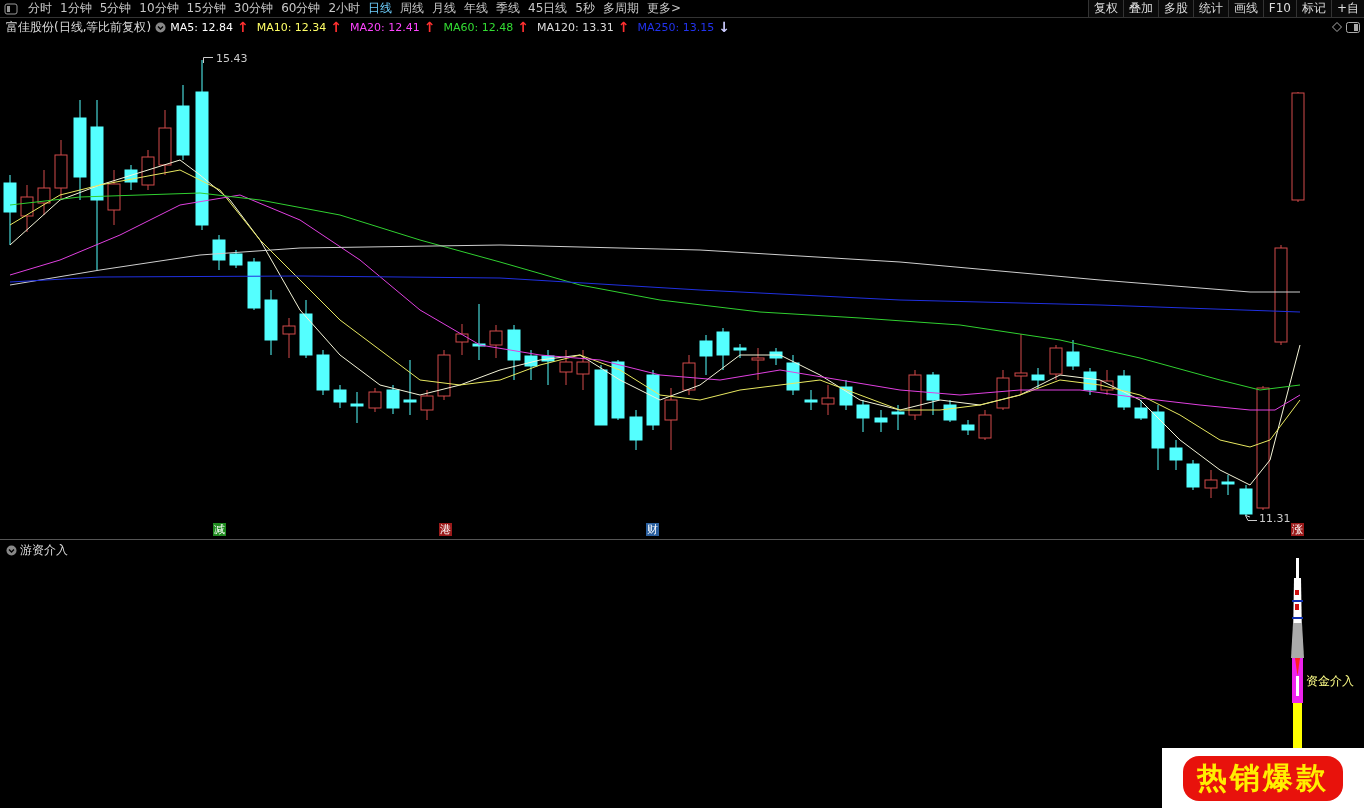  Describe the element at coordinates (40, 8) in the screenshot. I see `period-tab: 分时` at that location.